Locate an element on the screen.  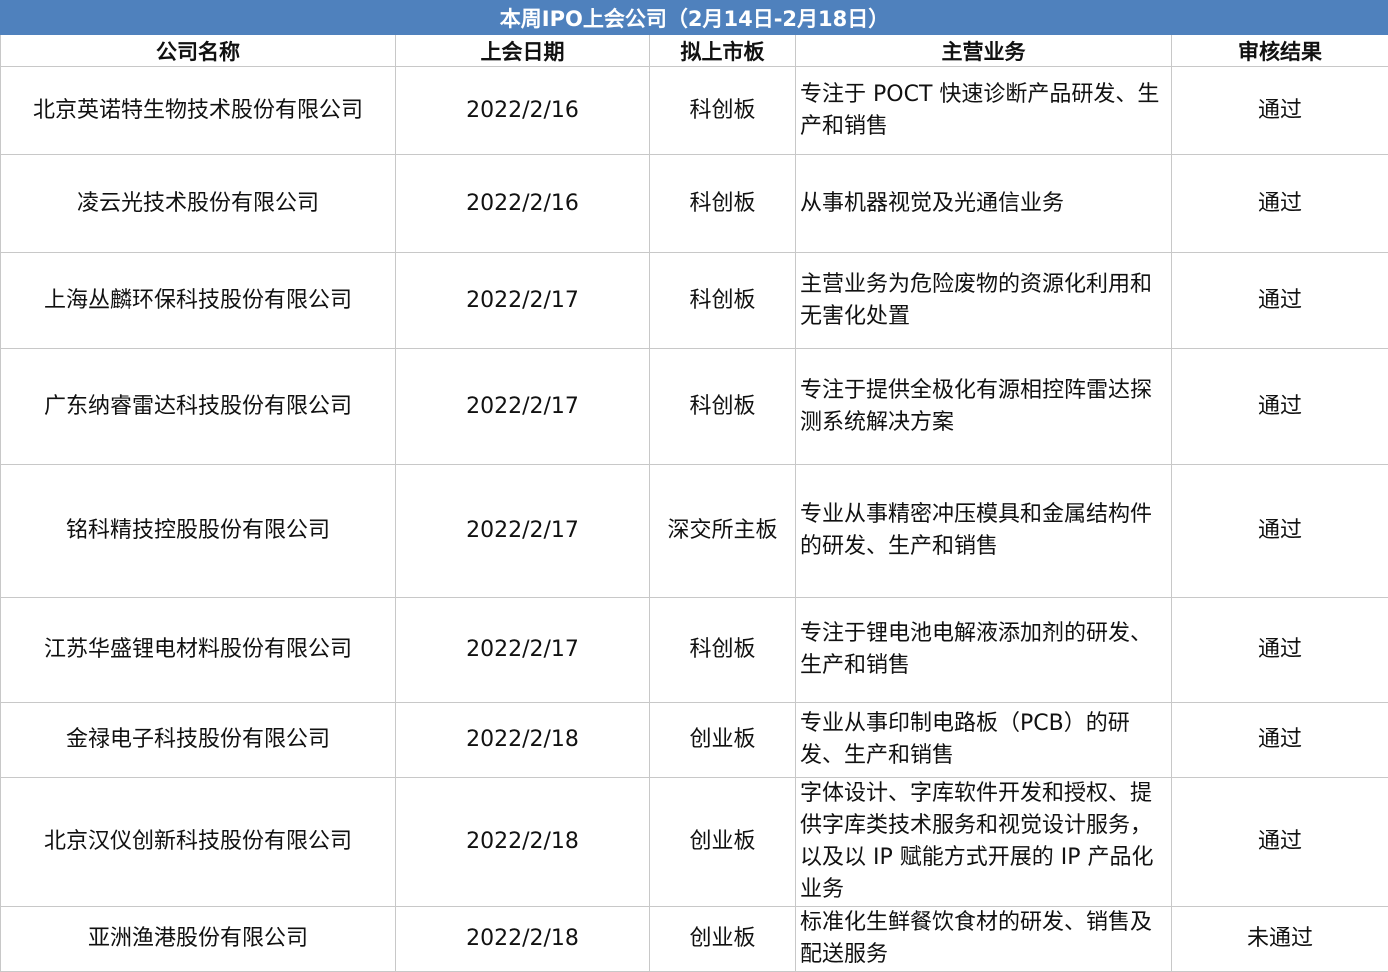
company-cell: 亚洲渔港股份有限公司 is located at coordinates (198, 939).